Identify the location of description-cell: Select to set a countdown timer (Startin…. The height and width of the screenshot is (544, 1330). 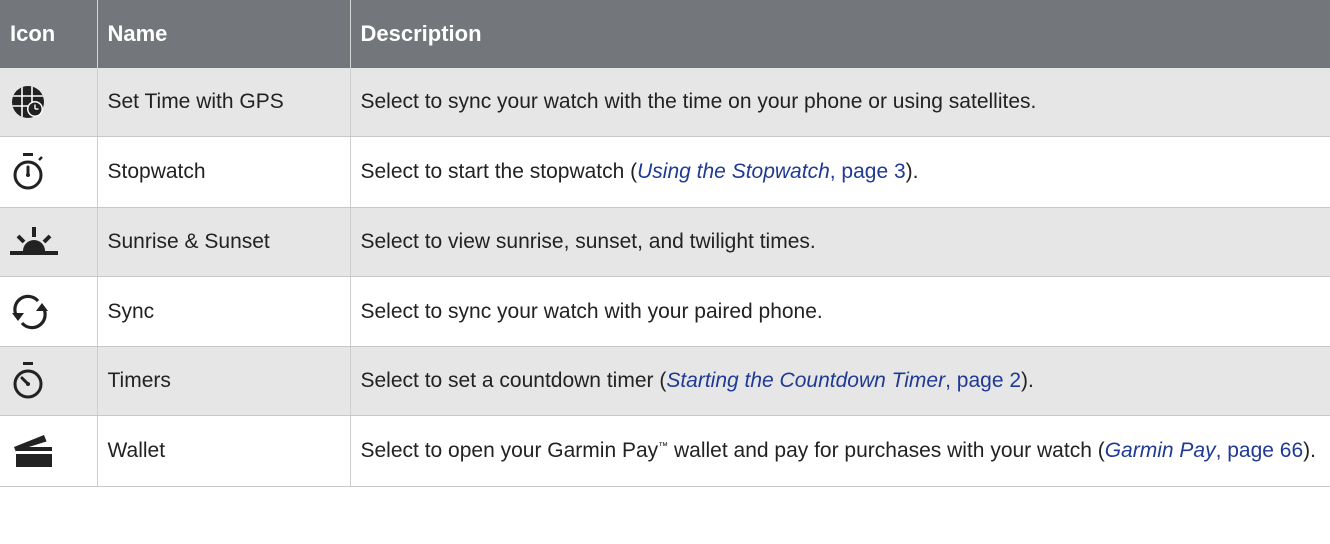
(840, 381).